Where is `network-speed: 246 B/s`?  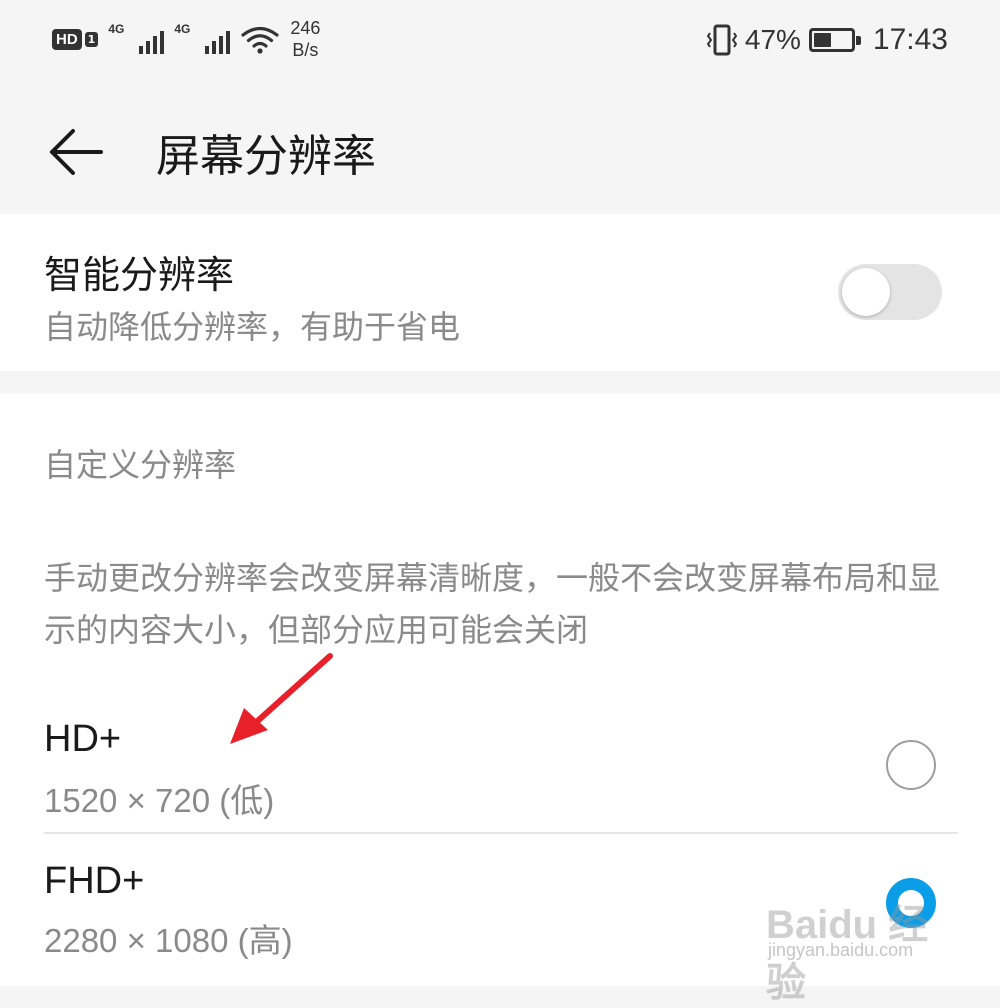 network-speed: 246 B/s is located at coordinates (305, 39).